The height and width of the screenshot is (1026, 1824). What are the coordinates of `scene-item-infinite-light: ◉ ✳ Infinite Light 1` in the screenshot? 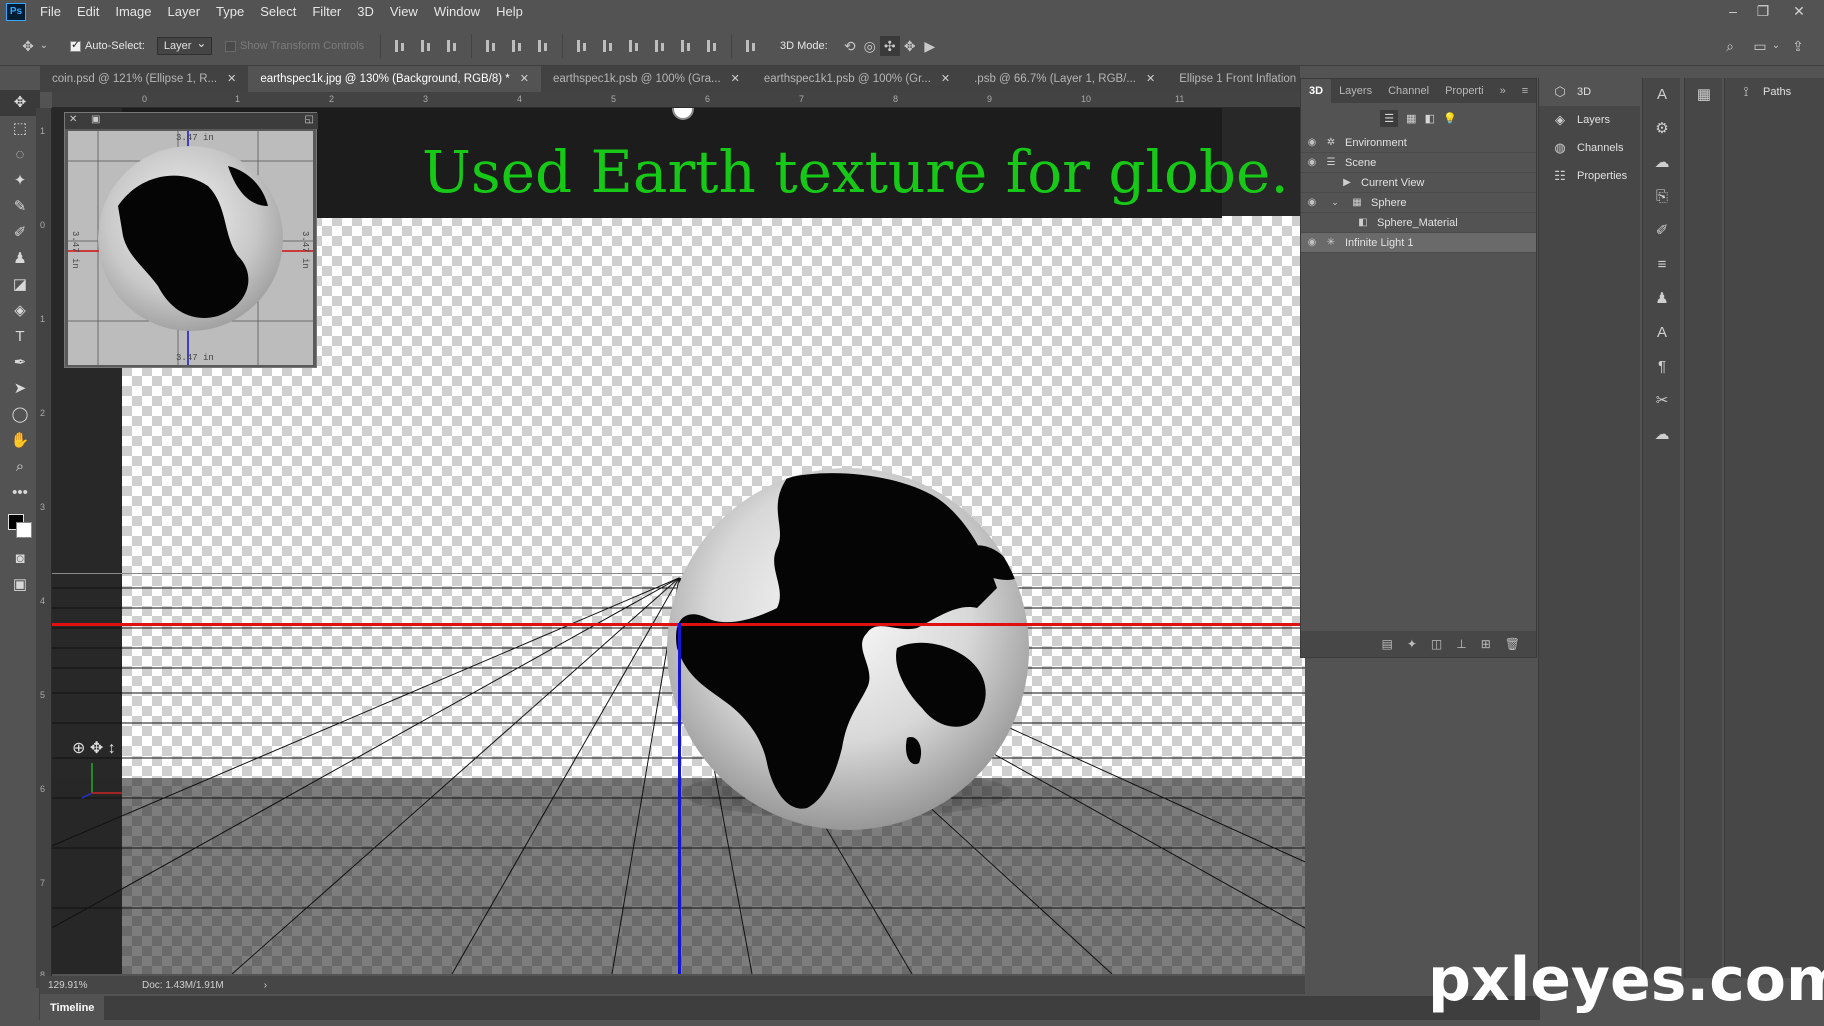 It's located at (1418, 243).